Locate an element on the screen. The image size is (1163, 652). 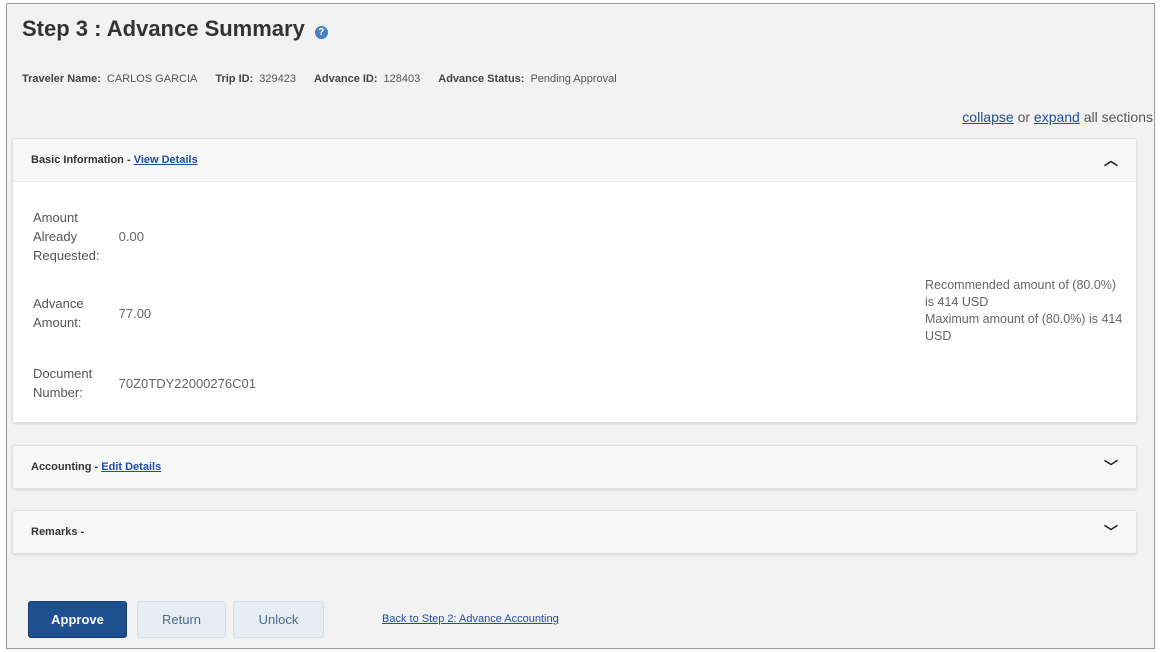
trip-id-value: 329423 is located at coordinates (277, 79).